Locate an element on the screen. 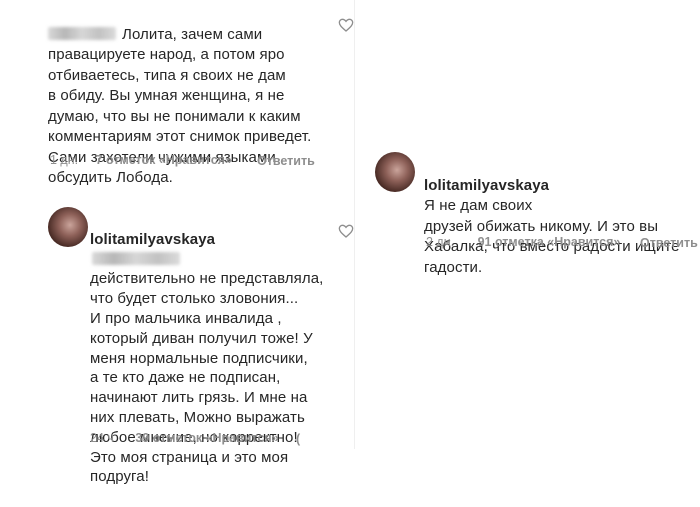 Image resolution: width=700 pixels, height=507 pixels. comment-2-meta: 24 ч 39 отметок «Нравится» is located at coordinates (184, 438).